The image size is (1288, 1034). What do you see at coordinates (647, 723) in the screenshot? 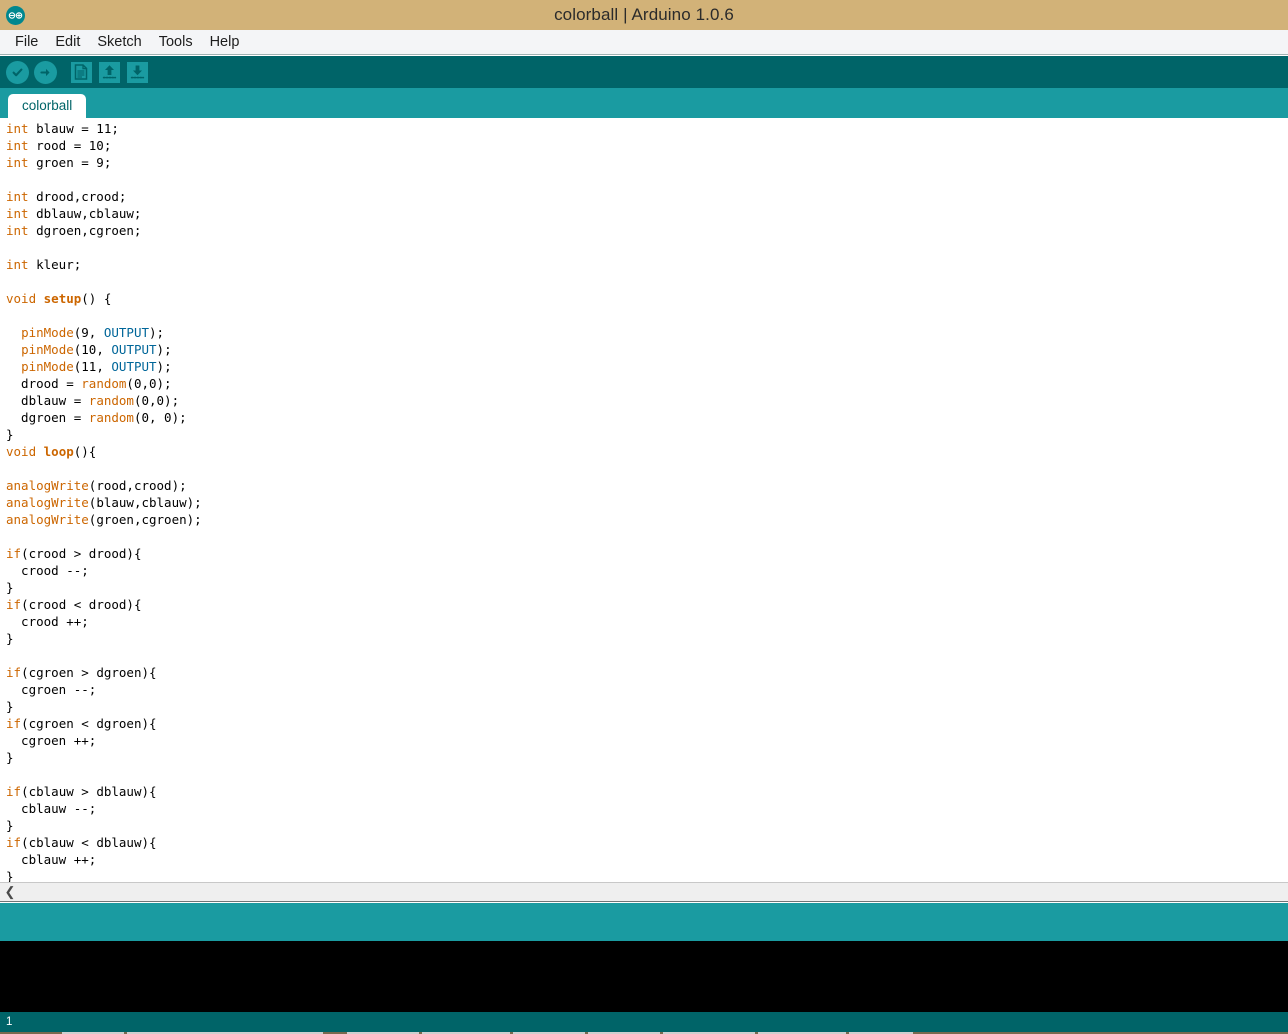
I see `code-line: if(cgroen < dgroen){` at bounding box center [647, 723].